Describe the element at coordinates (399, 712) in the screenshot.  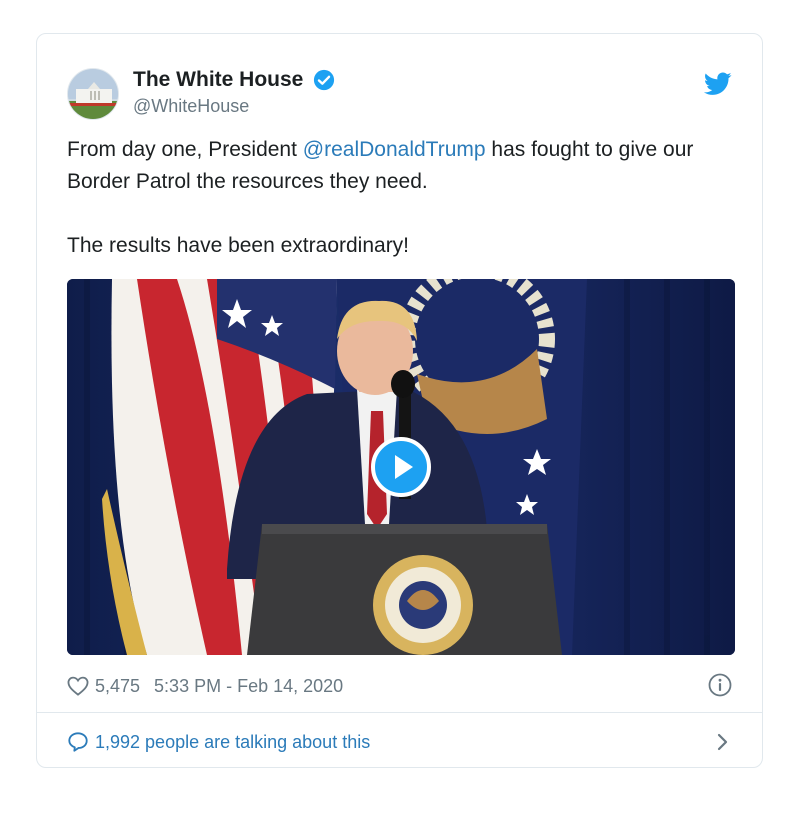
I see `divider` at that location.